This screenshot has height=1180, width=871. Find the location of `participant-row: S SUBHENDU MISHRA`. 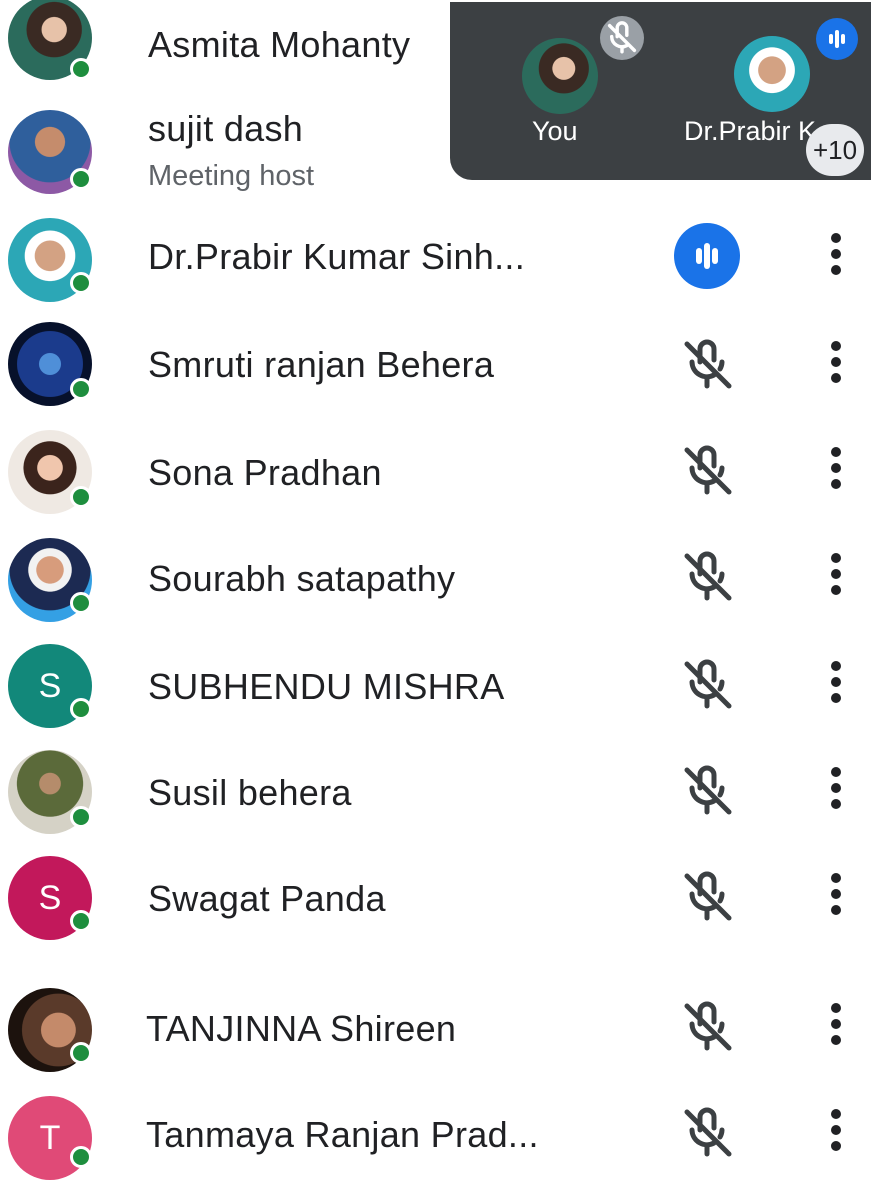

participant-row: S SUBHENDU MISHRA is located at coordinates (435, 683).